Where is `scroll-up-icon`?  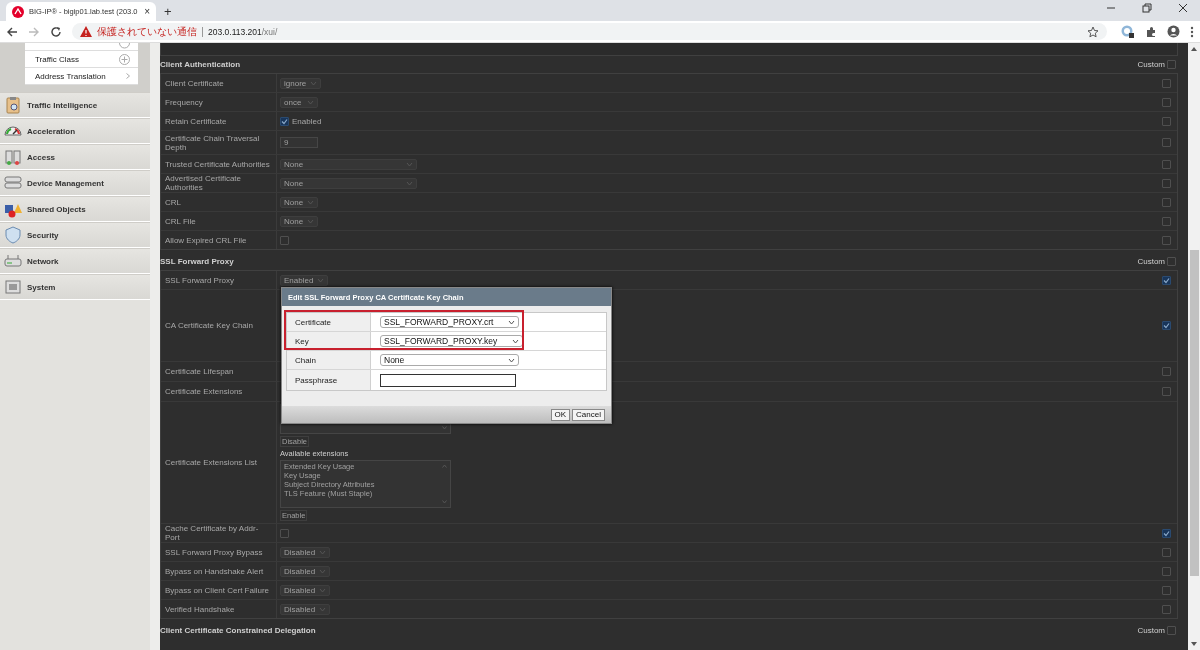 scroll-up-icon is located at coordinates (1194, 49).